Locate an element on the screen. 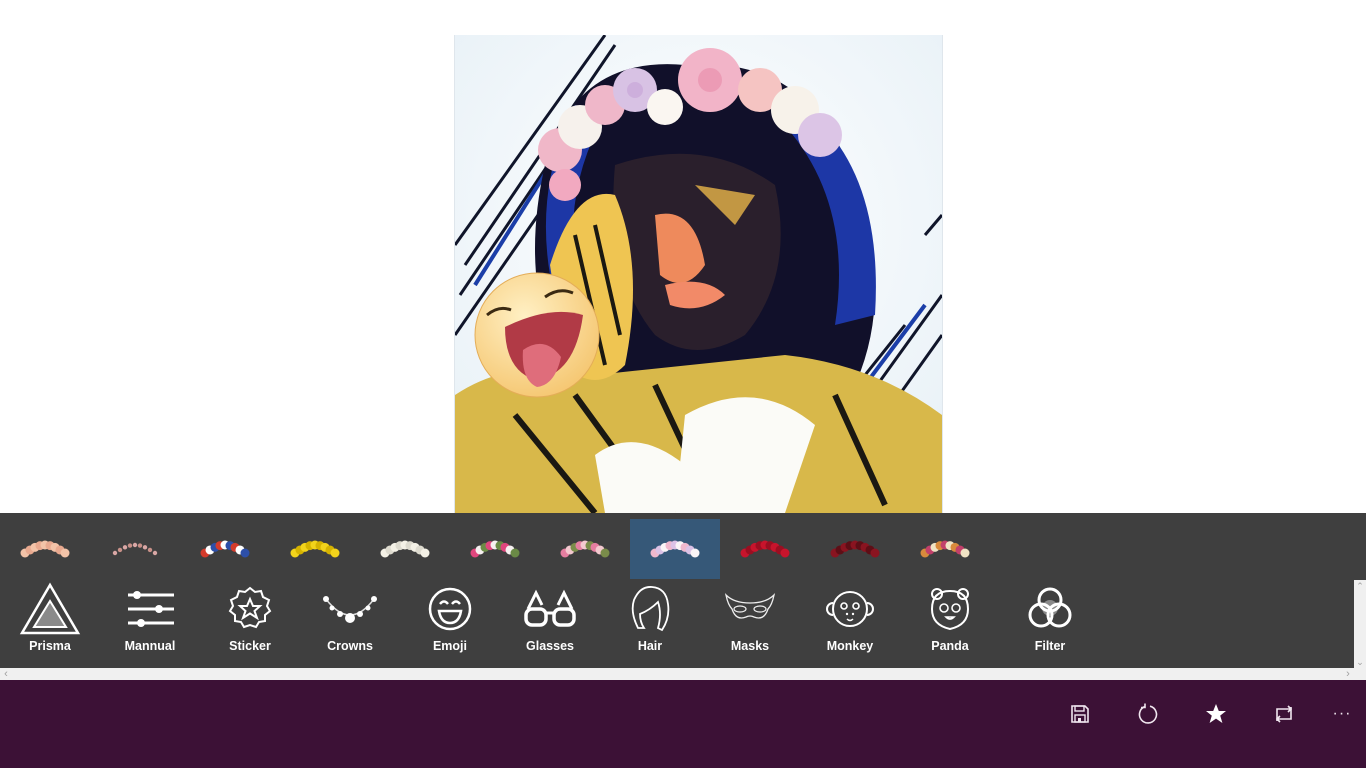 The width and height of the screenshot is (1366, 768). tool-manual: Mannual is located at coordinates (150, 620).